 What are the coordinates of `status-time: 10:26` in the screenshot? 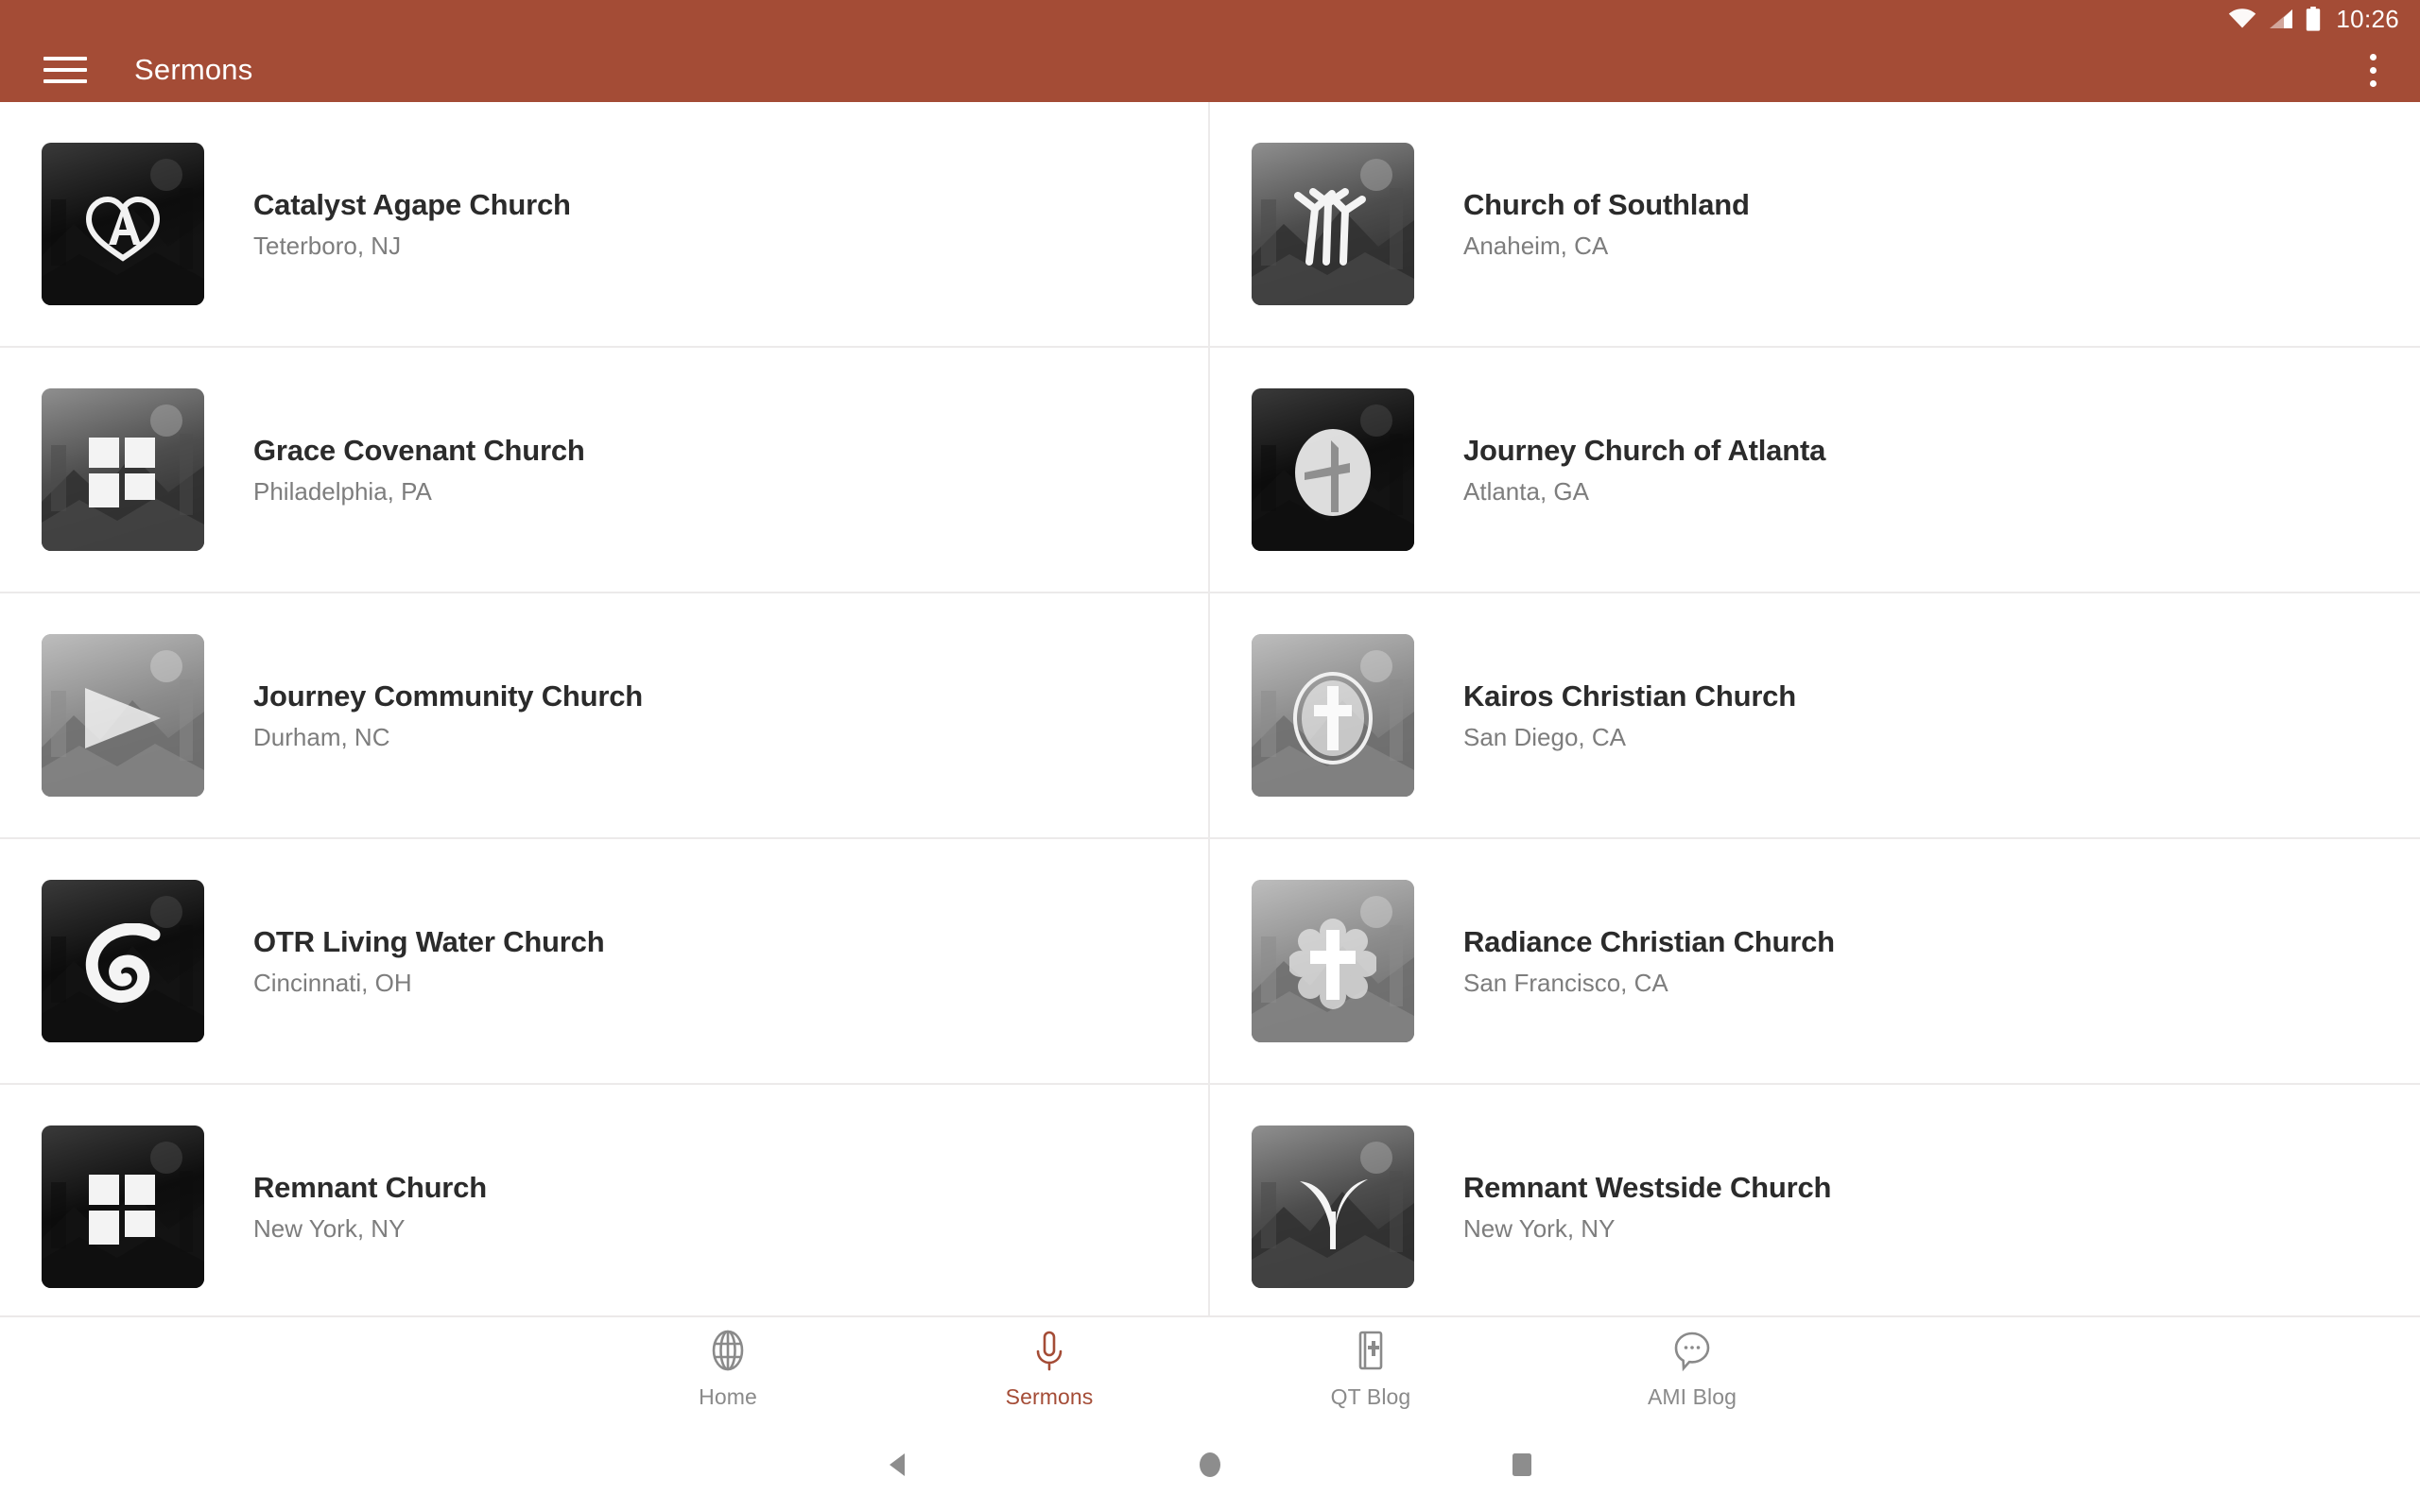 It's located at (2367, 19).